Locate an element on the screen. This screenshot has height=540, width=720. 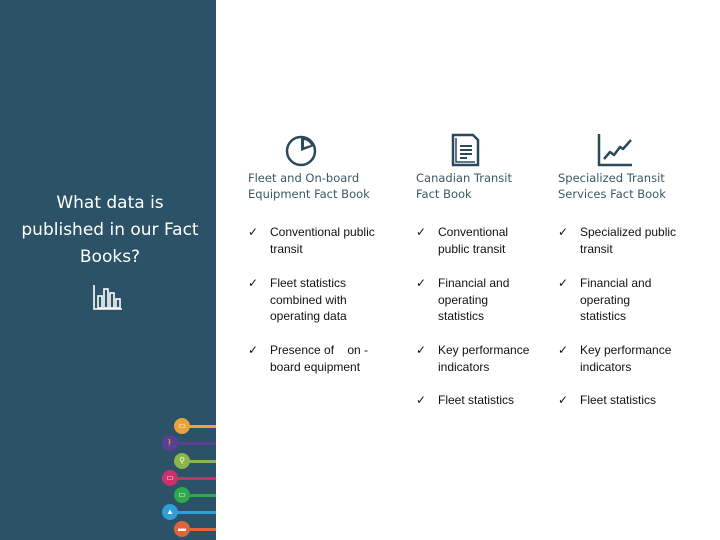
list-item-text: Presence of on -board equipment is located at coordinates (319, 358).